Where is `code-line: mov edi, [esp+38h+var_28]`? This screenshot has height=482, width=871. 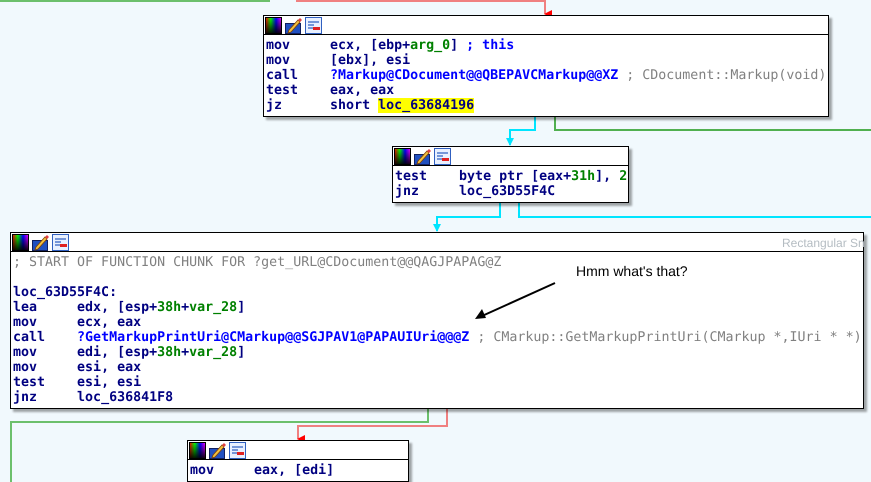
code-line: mov edi, [esp+38h+var_28] is located at coordinates (129, 352).